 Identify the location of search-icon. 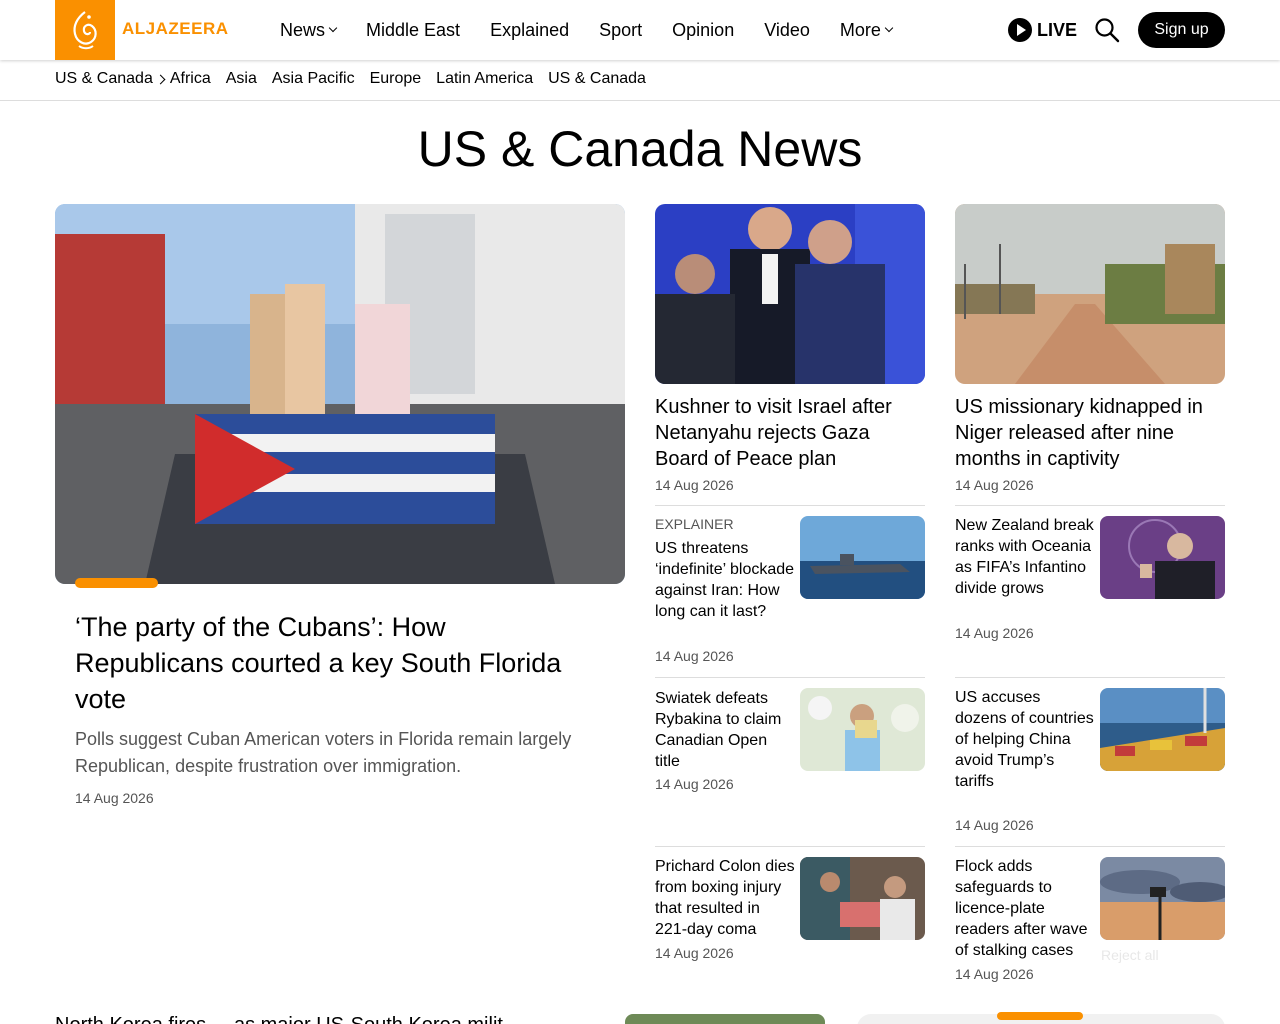
(1107, 30).